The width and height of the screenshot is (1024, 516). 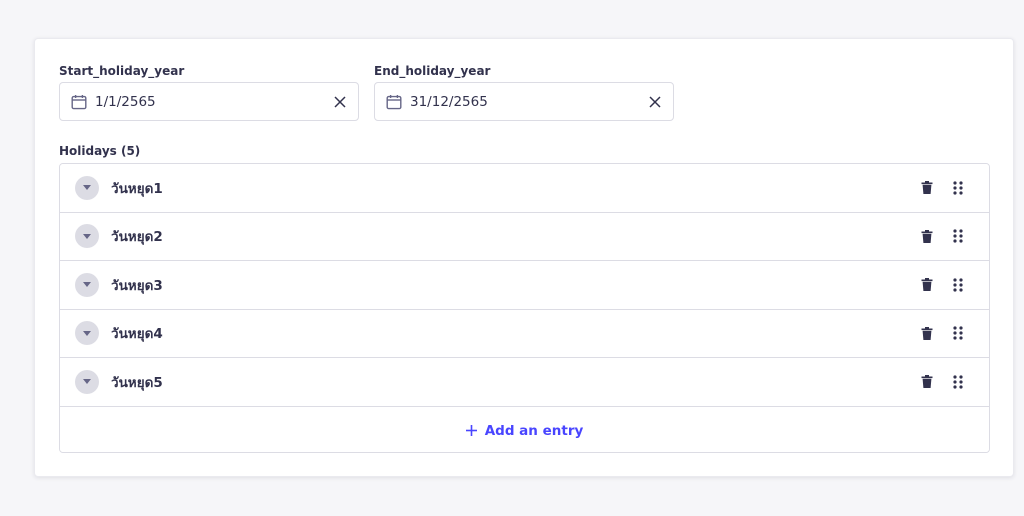 I want to click on start-holiday-year-input: 1/1/2565, so click(x=209, y=101).